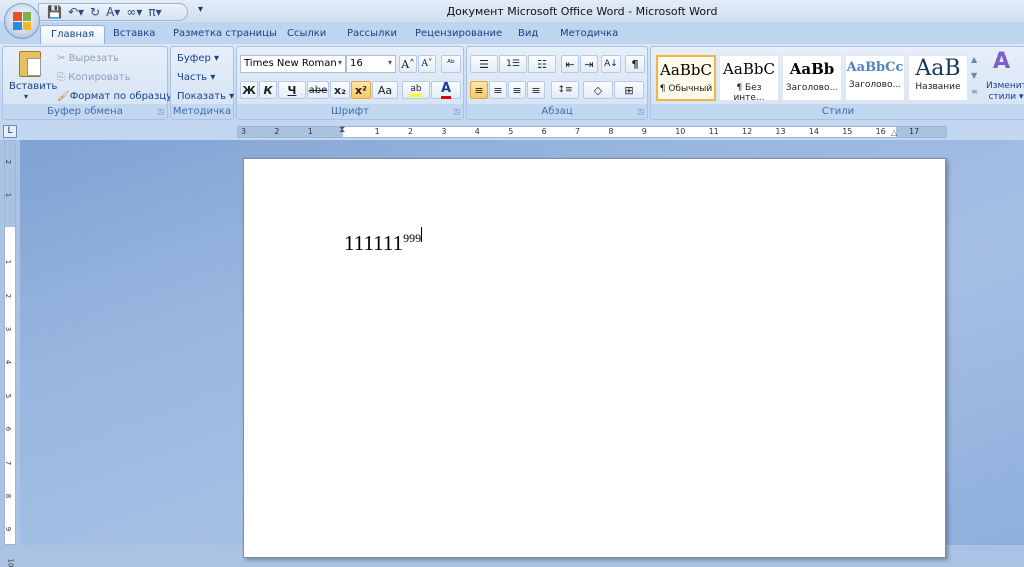  Describe the element at coordinates (8, 329) in the screenshot. I see `ruler-number: 3` at that location.